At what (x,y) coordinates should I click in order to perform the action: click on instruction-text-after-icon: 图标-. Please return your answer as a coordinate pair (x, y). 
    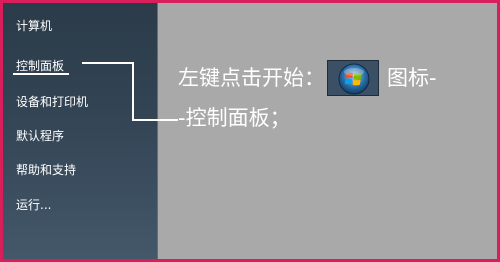
    Looking at the image, I should click on (412, 78).